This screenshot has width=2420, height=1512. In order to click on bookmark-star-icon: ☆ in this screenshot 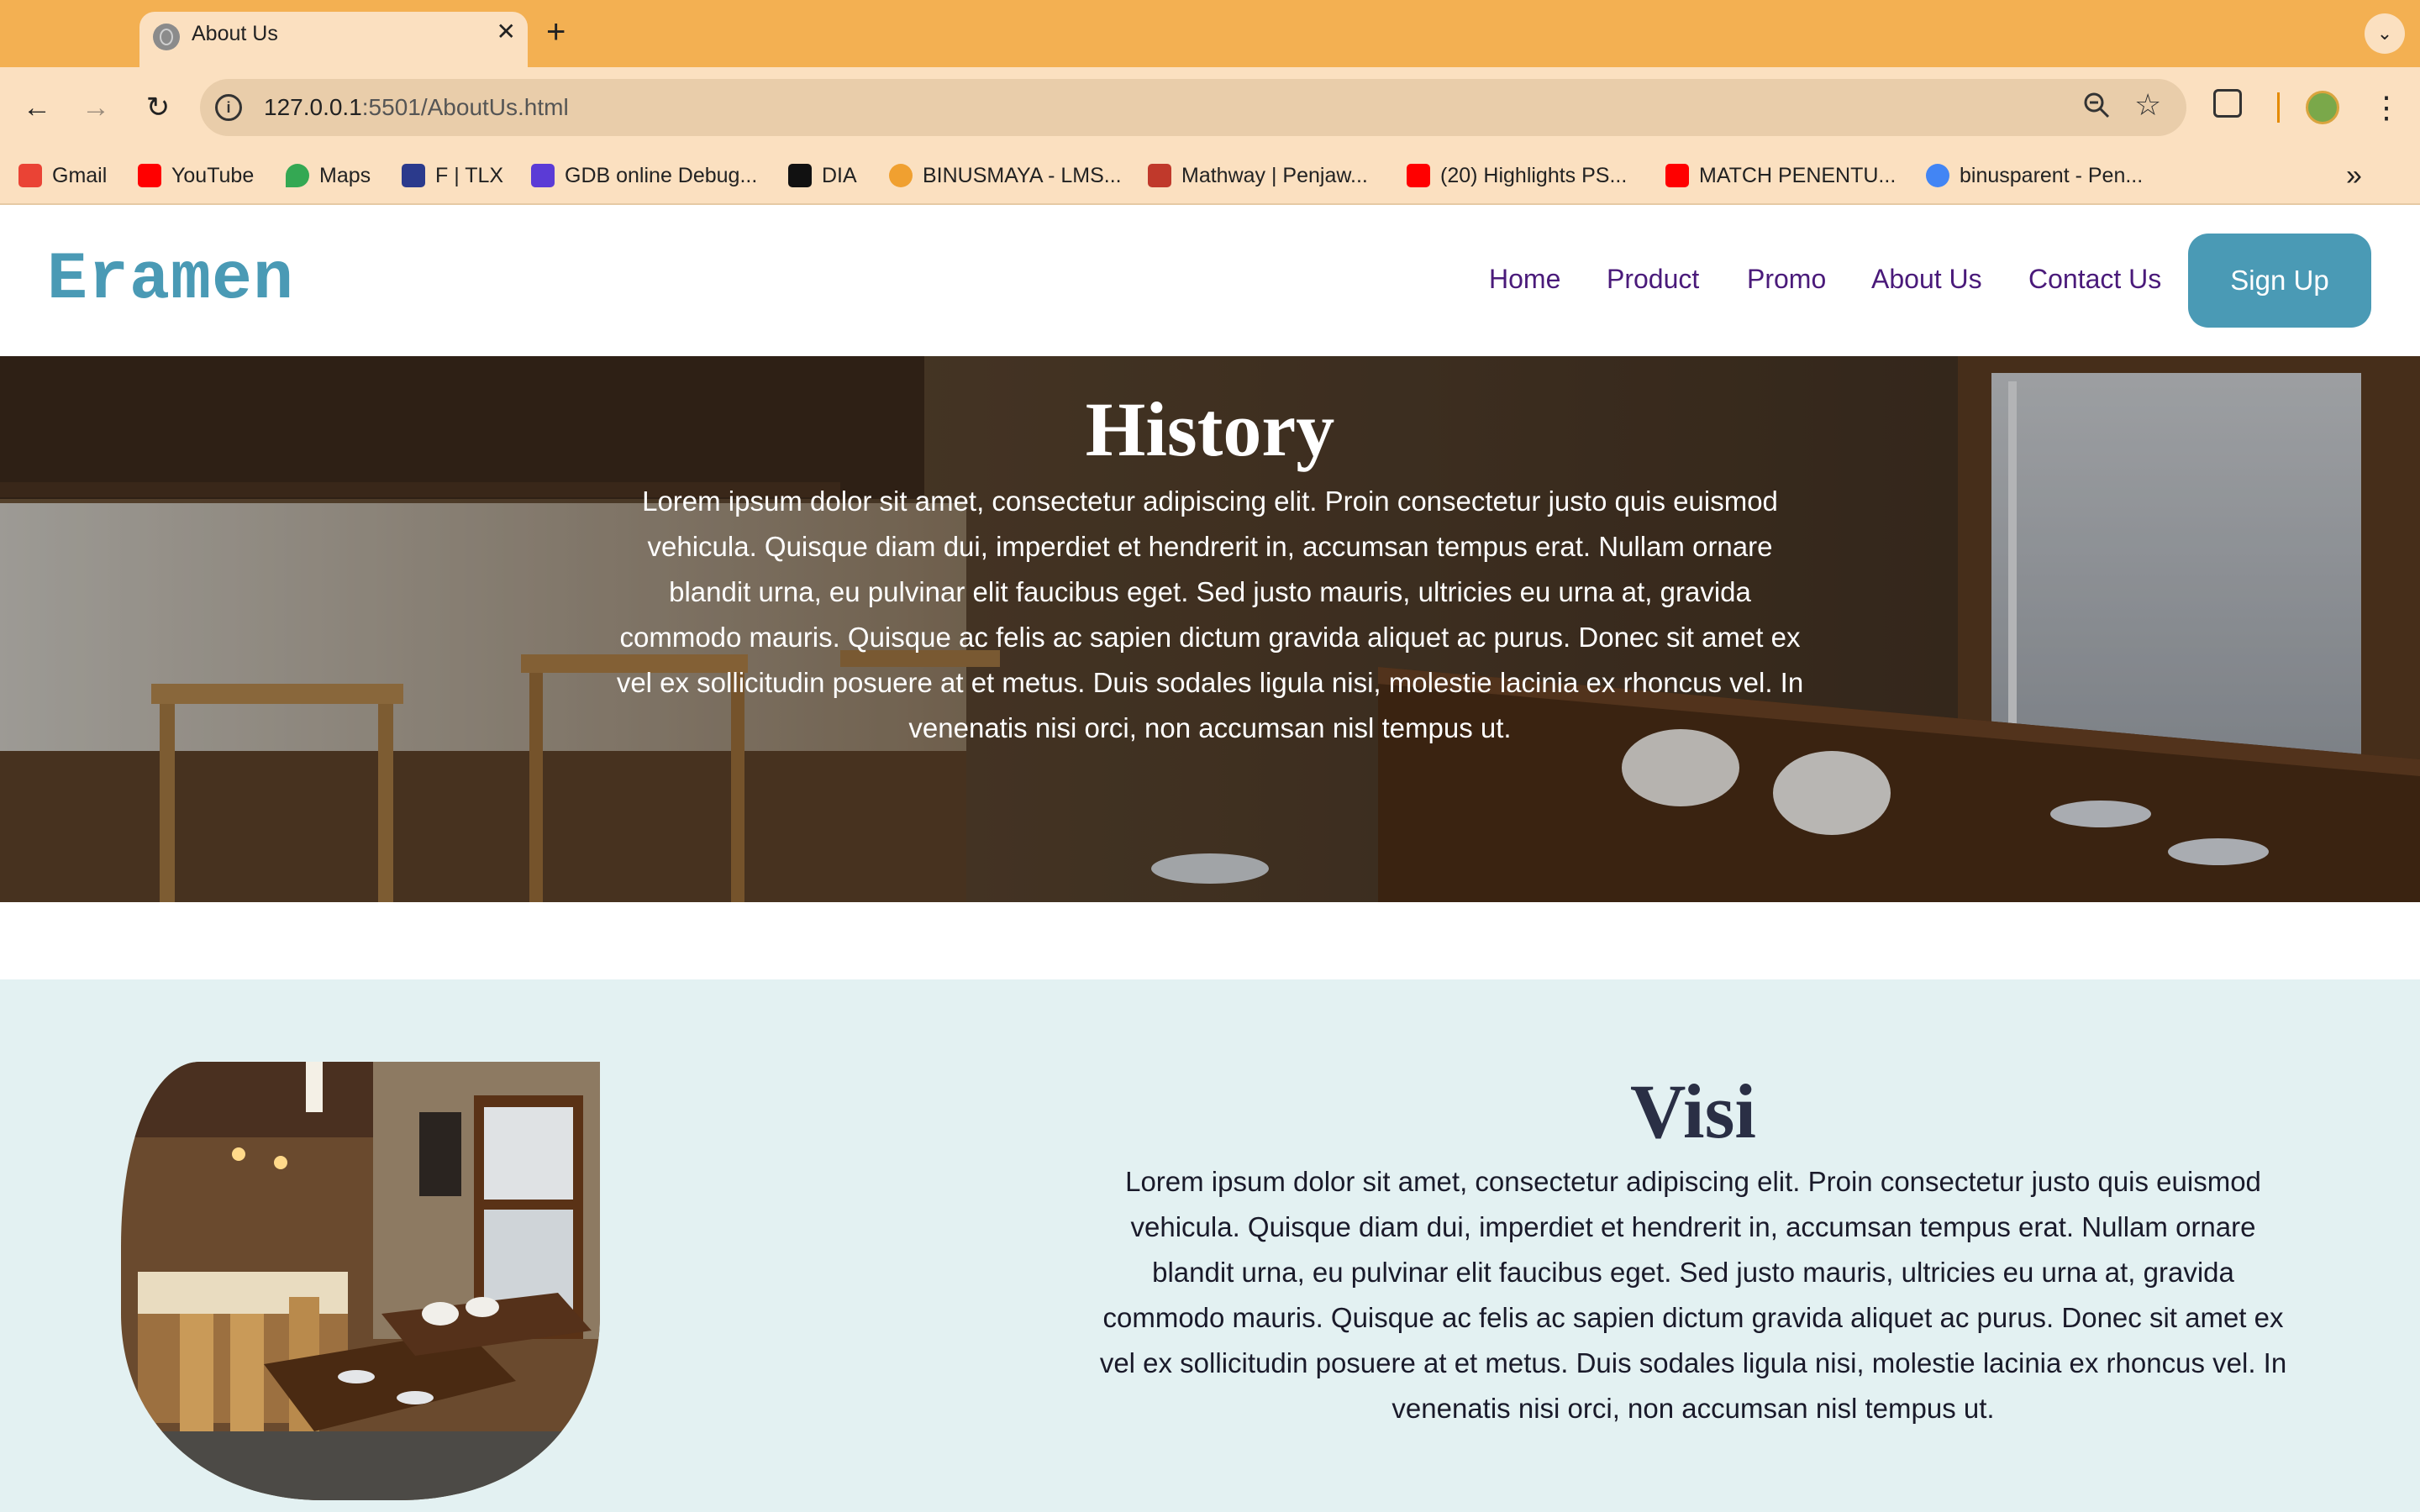, I will do `click(2147, 105)`.